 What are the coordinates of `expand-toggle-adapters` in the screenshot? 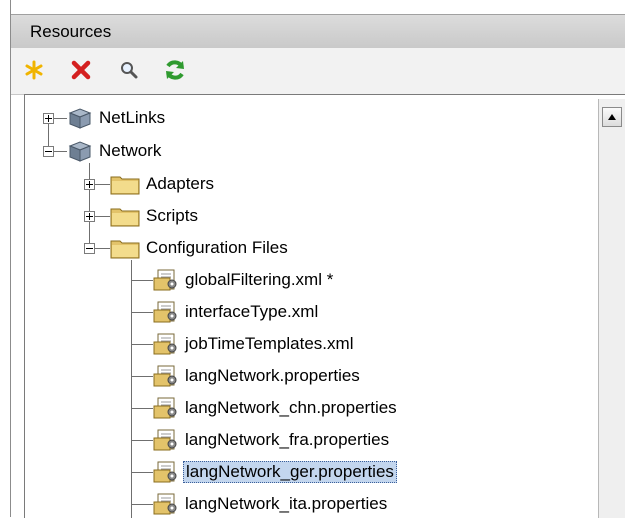 It's located at (89, 184).